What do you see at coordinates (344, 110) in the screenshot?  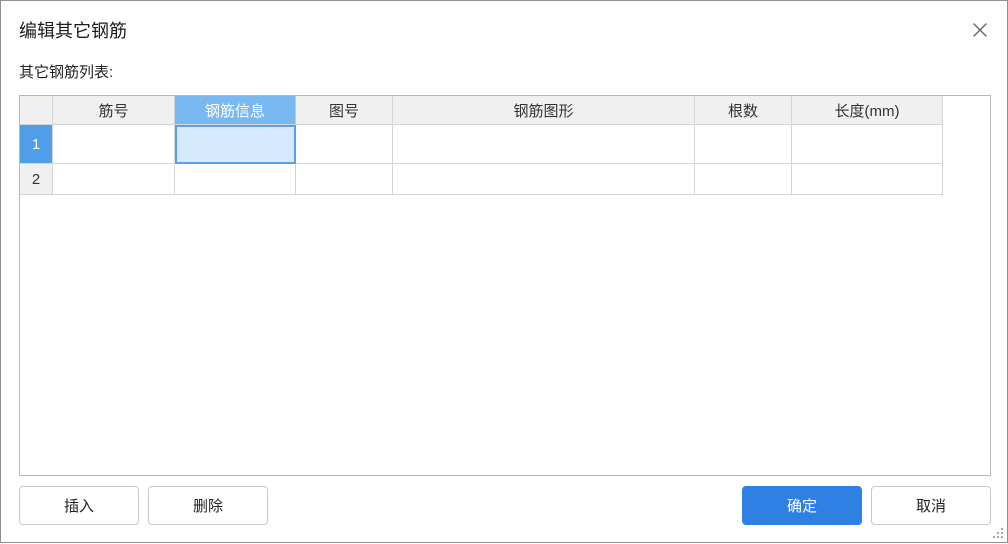 I see `column-header-drawing-number: 图号` at bounding box center [344, 110].